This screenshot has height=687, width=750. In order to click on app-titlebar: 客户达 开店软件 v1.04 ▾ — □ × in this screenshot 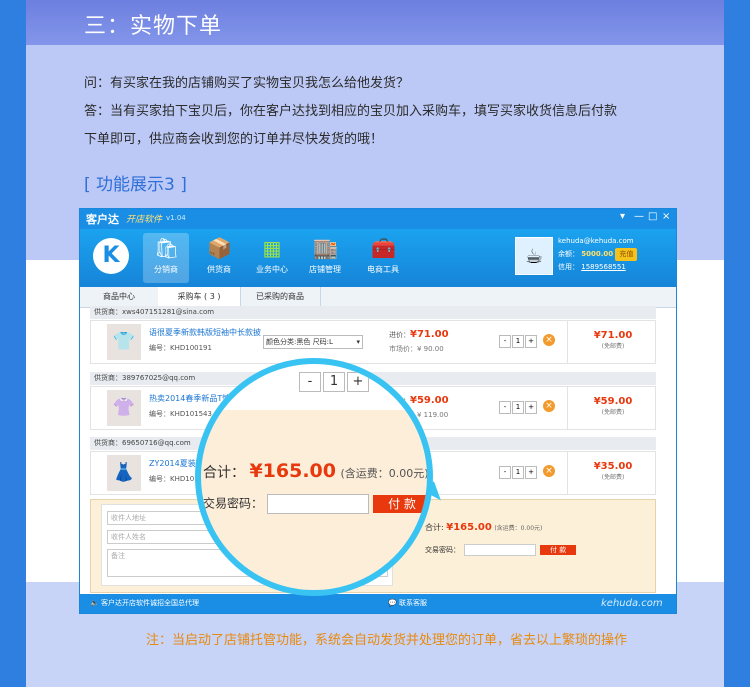, I will do `click(378, 219)`.